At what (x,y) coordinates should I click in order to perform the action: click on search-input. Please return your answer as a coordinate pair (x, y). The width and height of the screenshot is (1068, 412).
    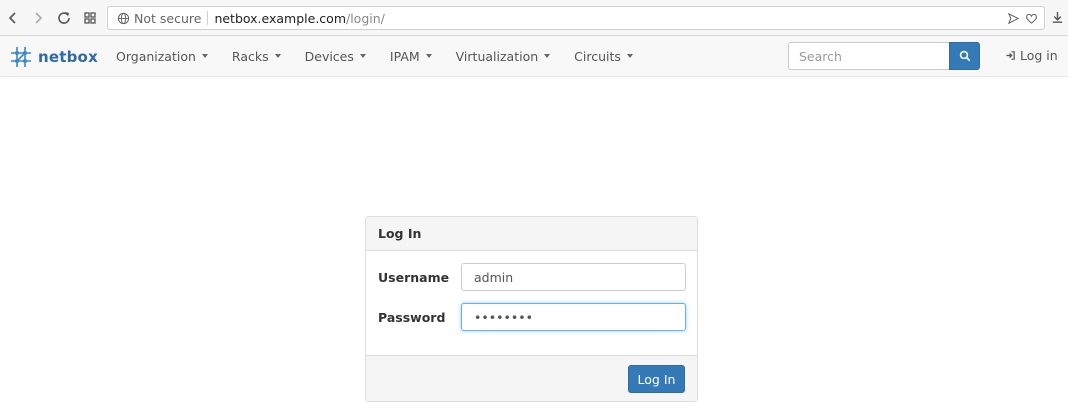
    Looking at the image, I should click on (869, 56).